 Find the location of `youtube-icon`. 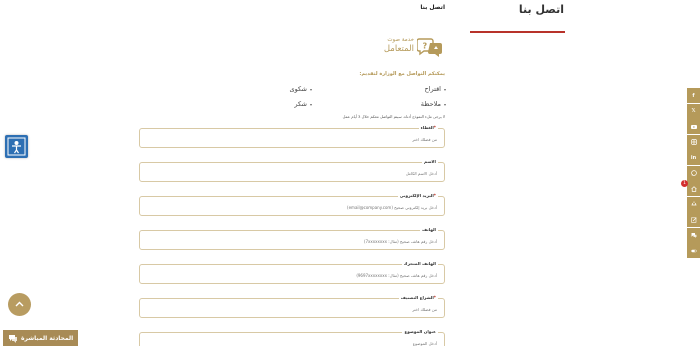

youtube-icon is located at coordinates (693, 126).